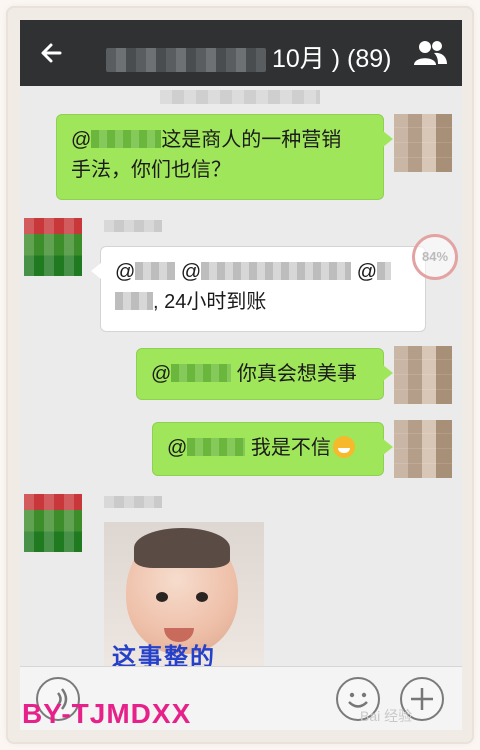 Image resolution: width=480 pixels, height=750 pixels. What do you see at coordinates (386, 716) in the screenshot?
I see `baidu-watermark: Bai 经验` at bounding box center [386, 716].